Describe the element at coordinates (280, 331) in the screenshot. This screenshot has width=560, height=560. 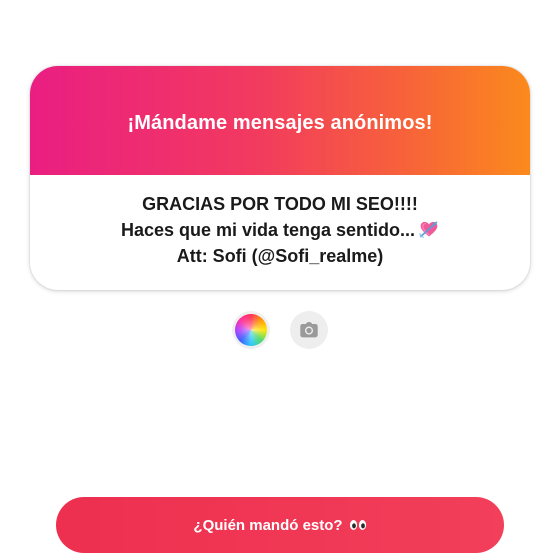
I see `card-controls` at that location.